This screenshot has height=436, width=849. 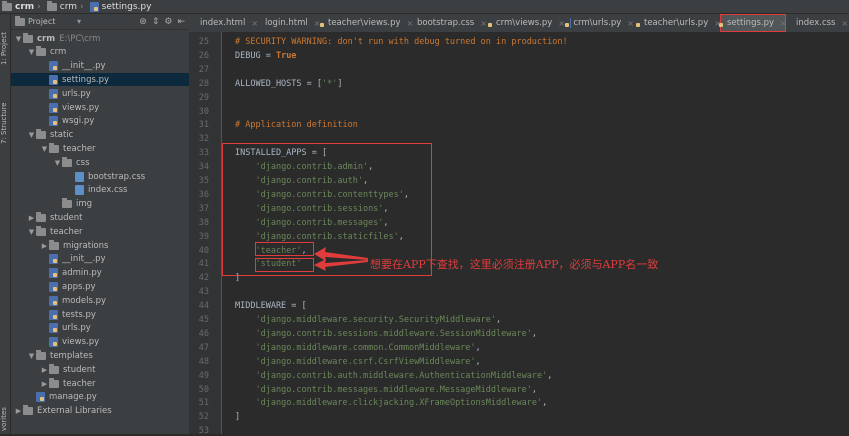 I want to click on editor-tab-label: settings.py, so click(x=750, y=23).